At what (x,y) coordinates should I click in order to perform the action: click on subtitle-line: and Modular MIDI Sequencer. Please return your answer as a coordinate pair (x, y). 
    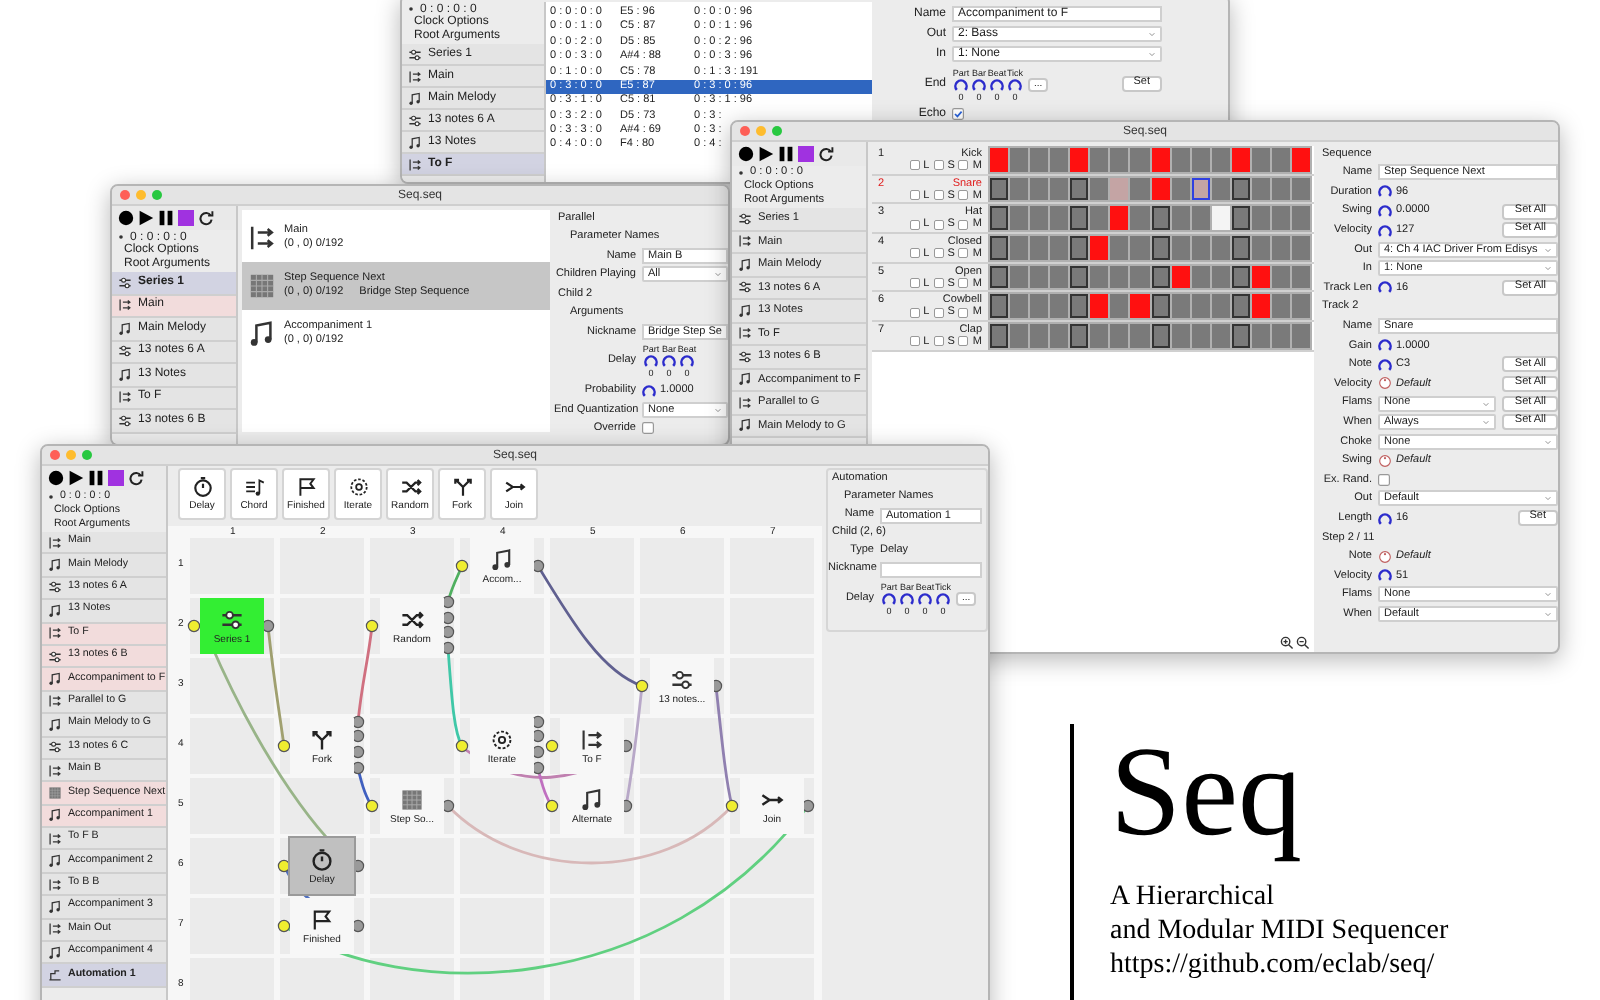
    Looking at the image, I should click on (1279, 931).